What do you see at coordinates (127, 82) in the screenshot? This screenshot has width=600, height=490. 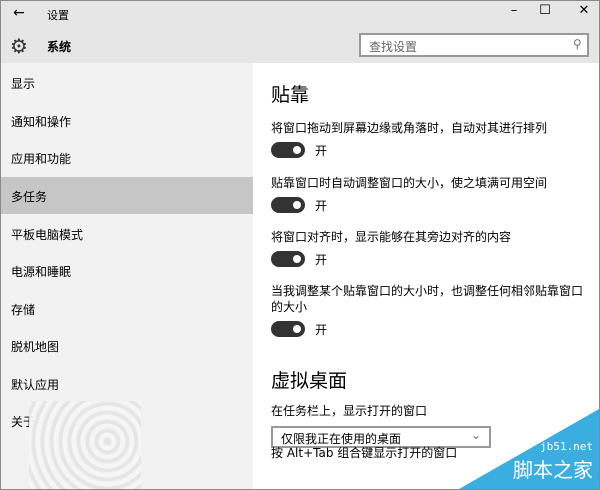 I see `sidebar-item-display: 显示` at bounding box center [127, 82].